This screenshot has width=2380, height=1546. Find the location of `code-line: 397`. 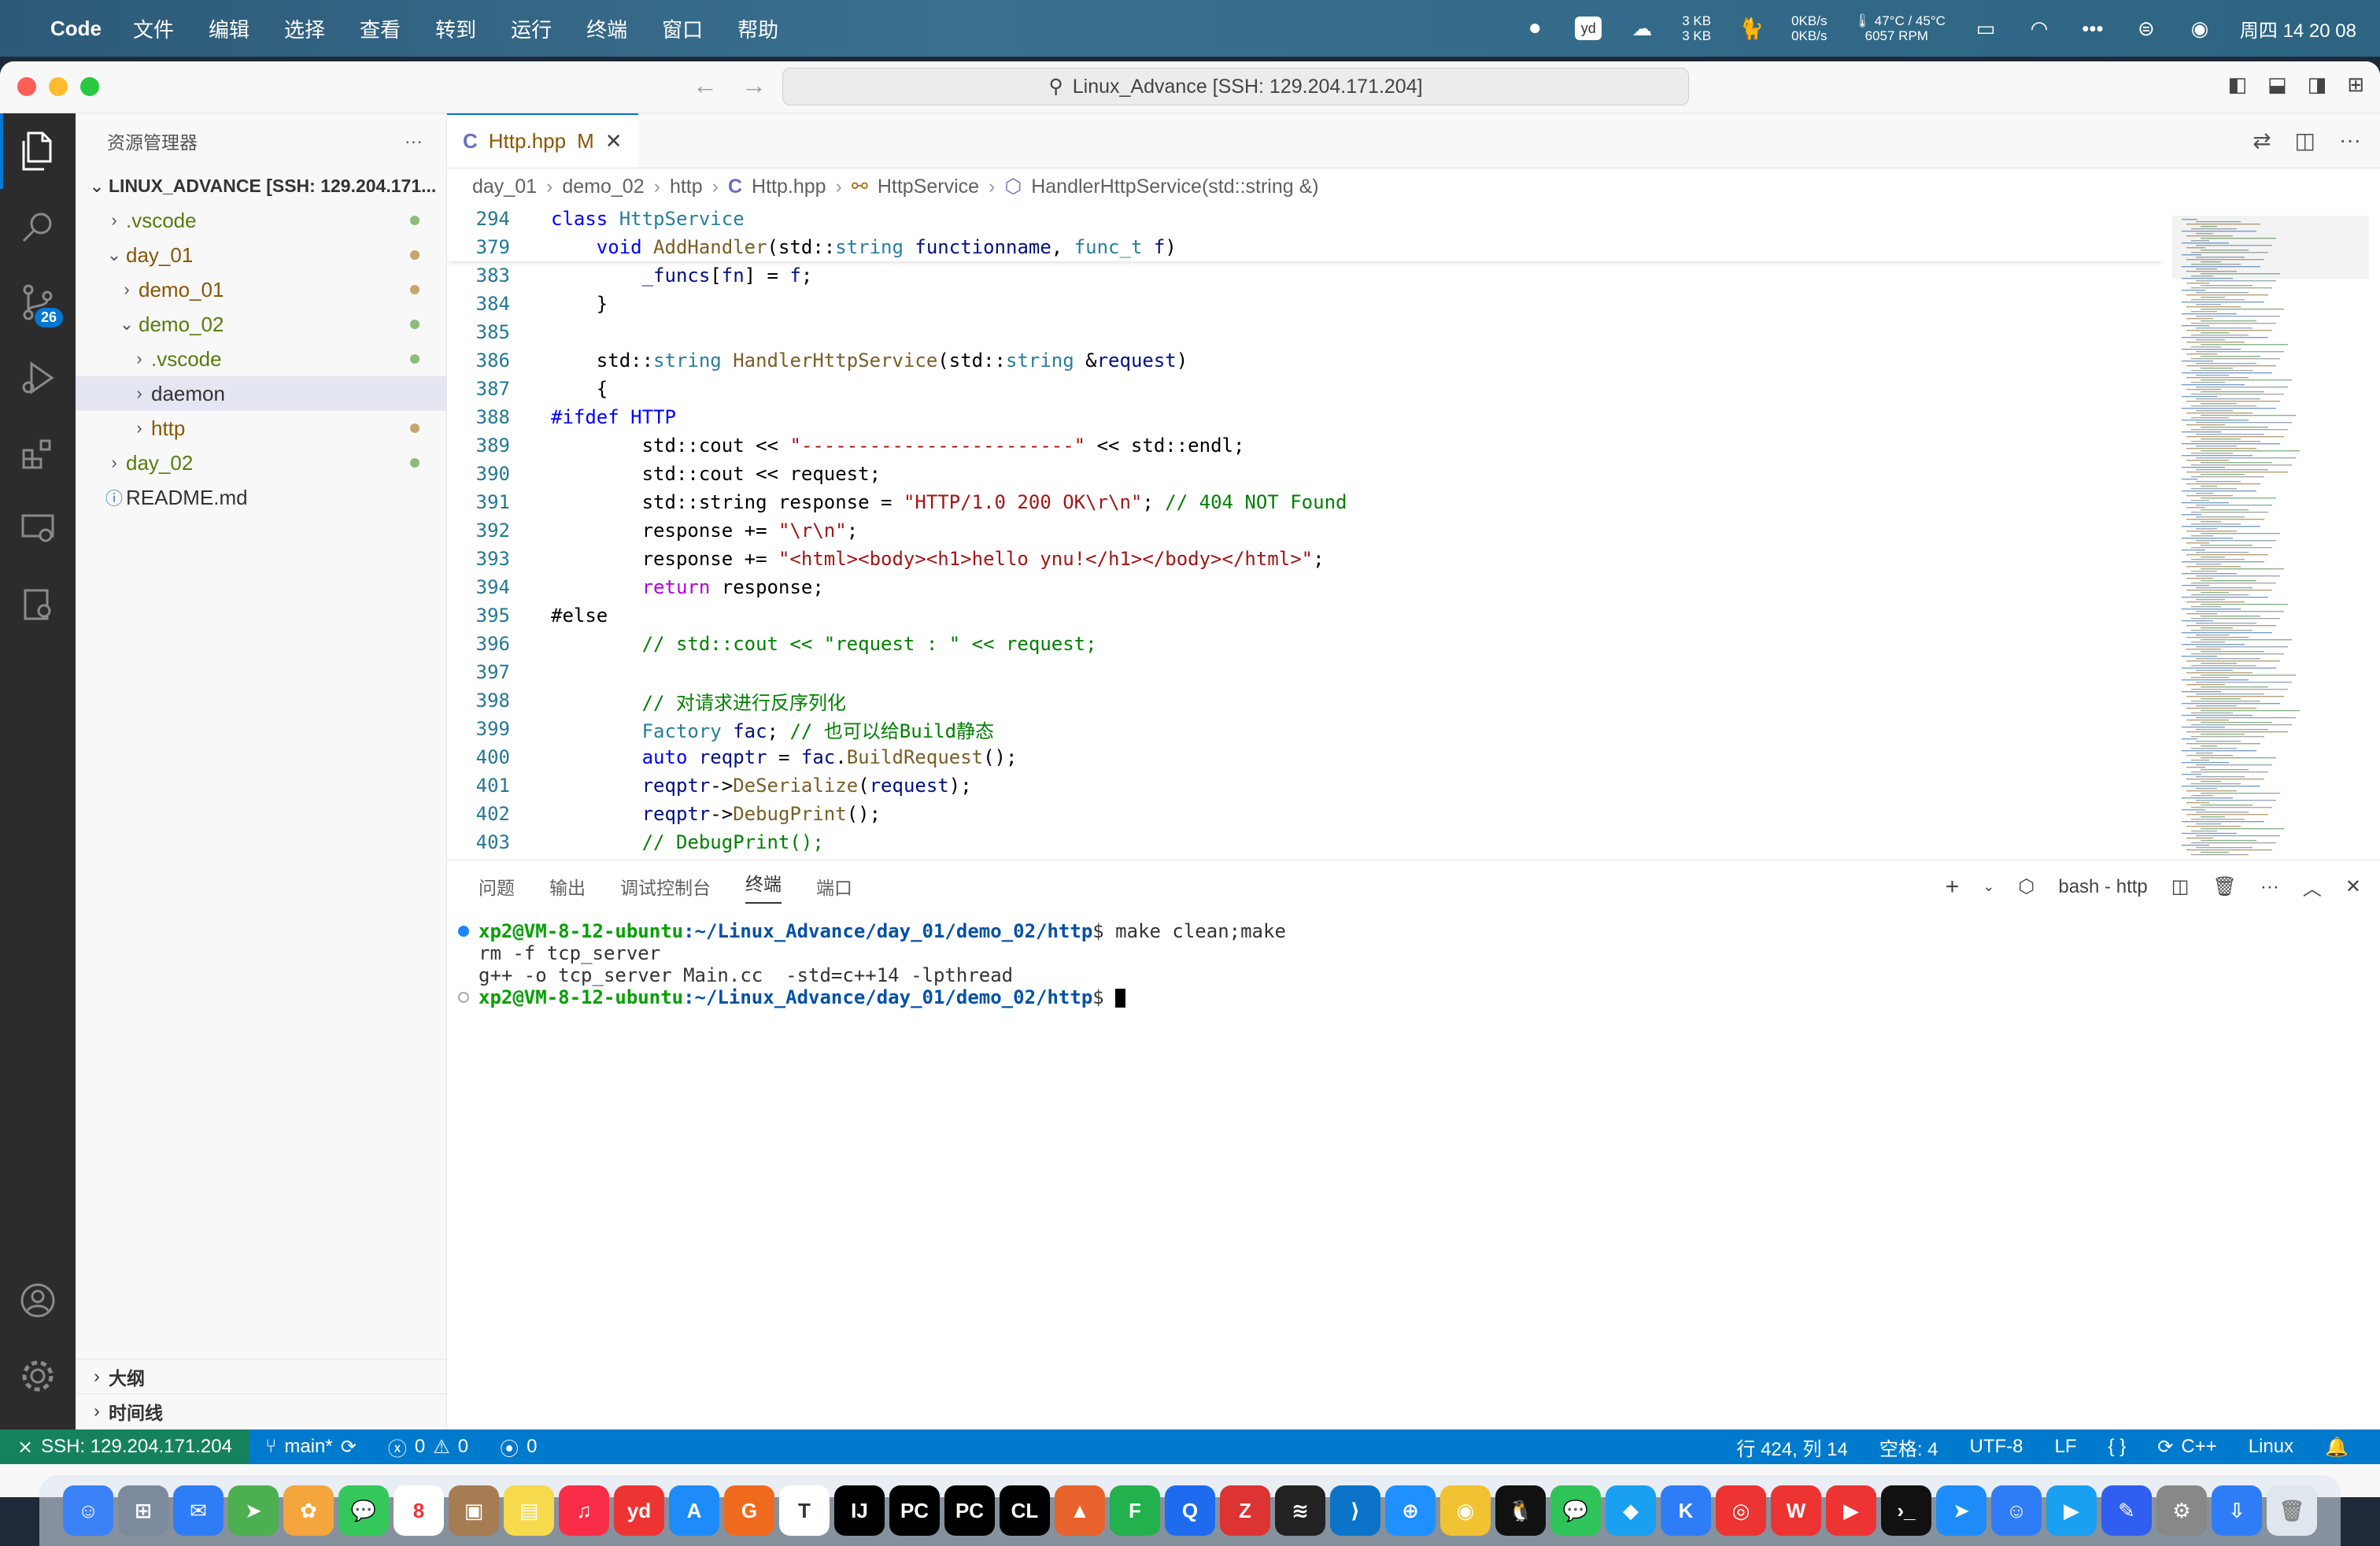

code-line: 397 is located at coordinates (1305, 672).